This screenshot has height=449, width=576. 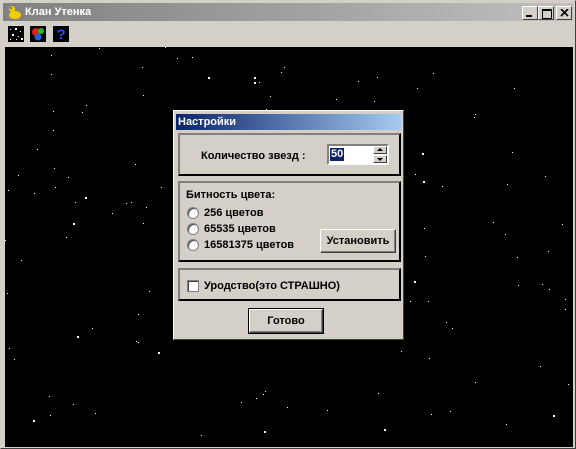 What do you see at coordinates (58, 12) in the screenshot?
I see `window-title: Клан Утенка` at bounding box center [58, 12].